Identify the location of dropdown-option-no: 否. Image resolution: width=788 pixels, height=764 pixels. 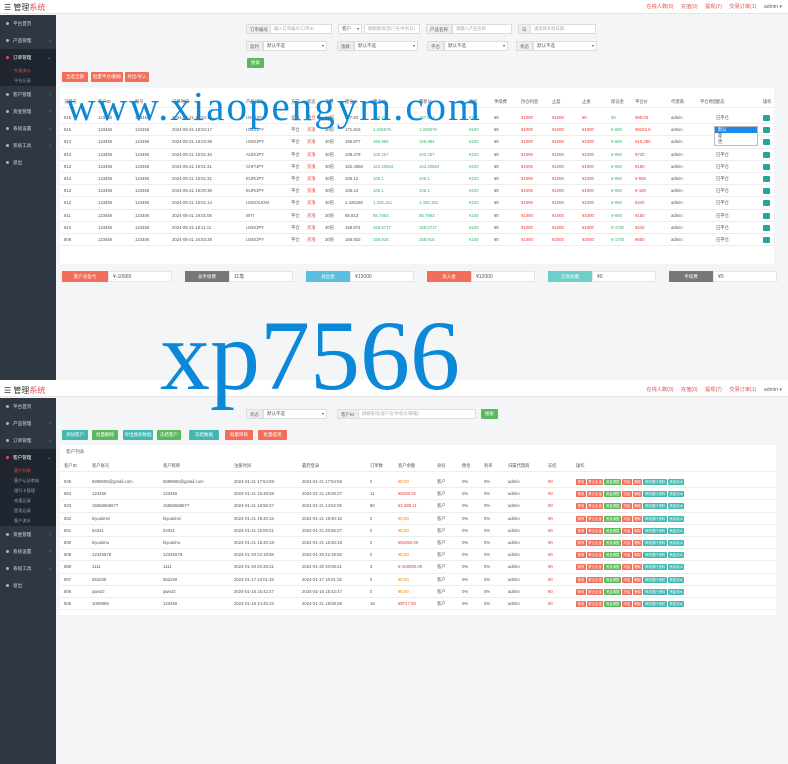
(736, 142).